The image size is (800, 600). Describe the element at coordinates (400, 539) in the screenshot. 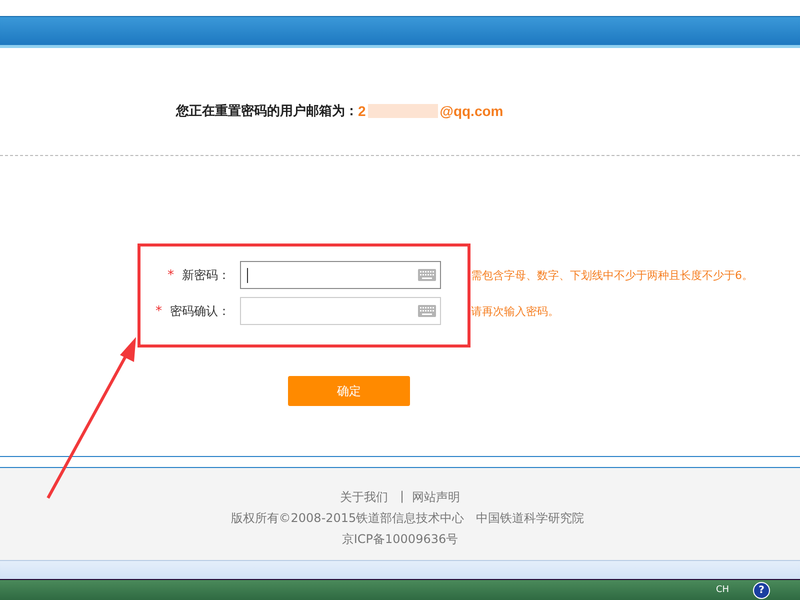

I see `icp-text: 京ICP备10009636号` at that location.